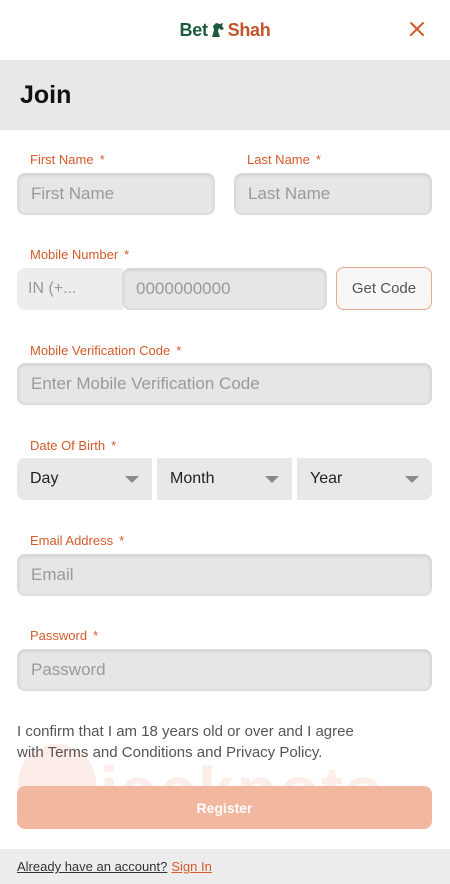  What do you see at coordinates (145, 383) in the screenshot?
I see `verification-code-placeholder: Enter Mobile Verification Code` at bounding box center [145, 383].